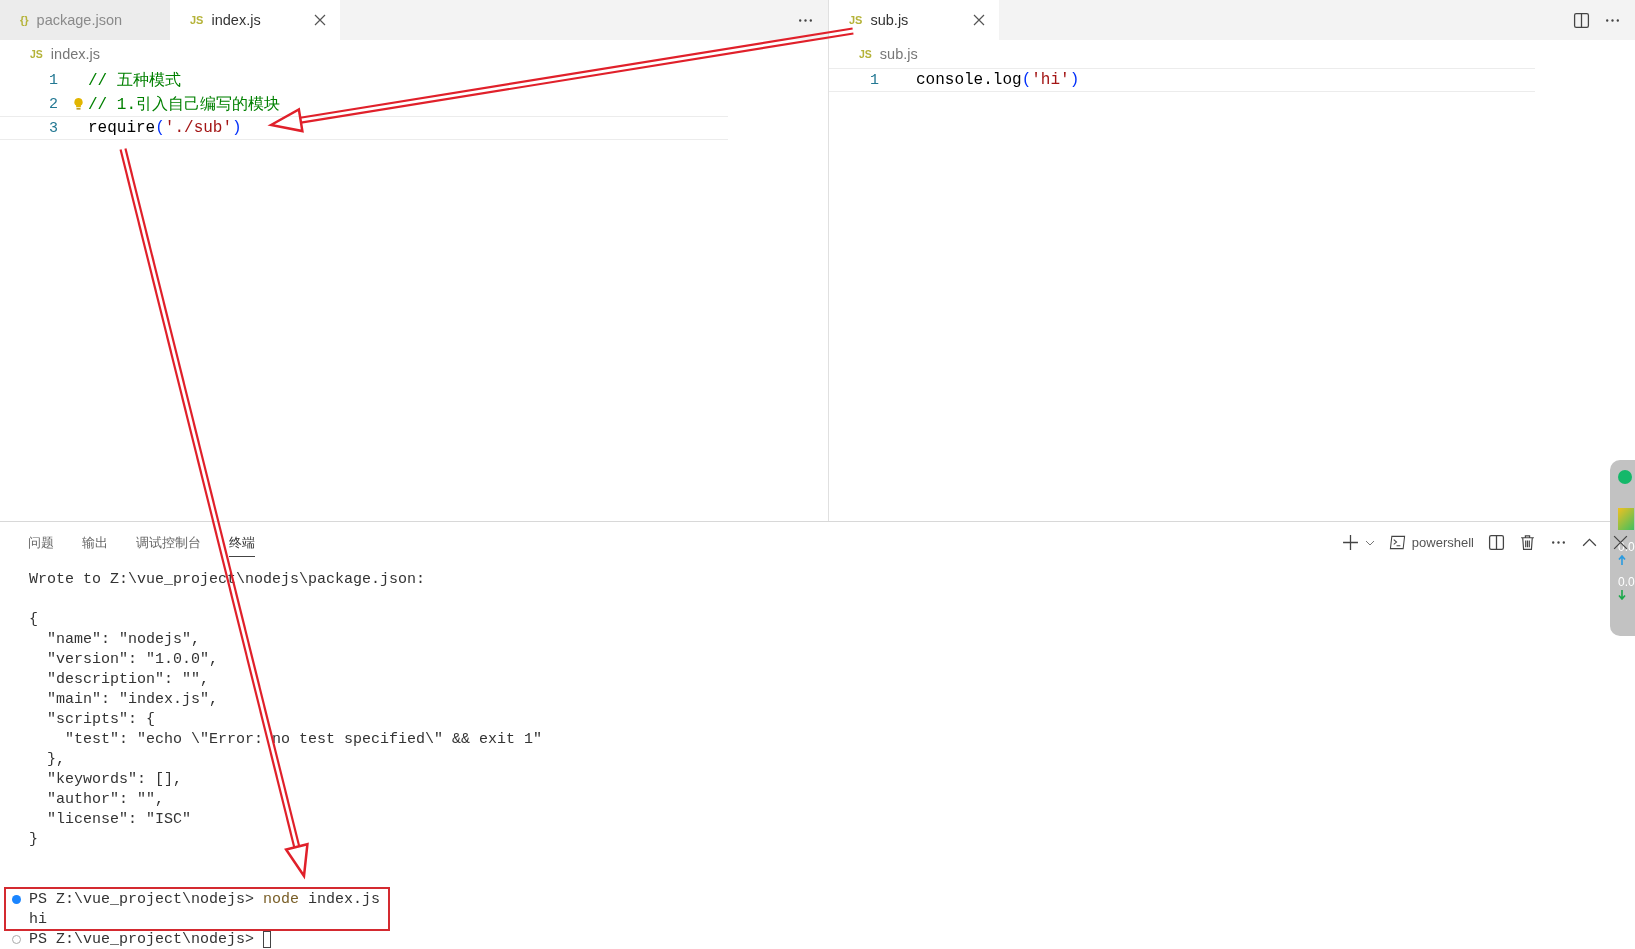 Image resolution: width=1635 pixels, height=949 pixels. I want to click on tab-label: index.js, so click(236, 20).